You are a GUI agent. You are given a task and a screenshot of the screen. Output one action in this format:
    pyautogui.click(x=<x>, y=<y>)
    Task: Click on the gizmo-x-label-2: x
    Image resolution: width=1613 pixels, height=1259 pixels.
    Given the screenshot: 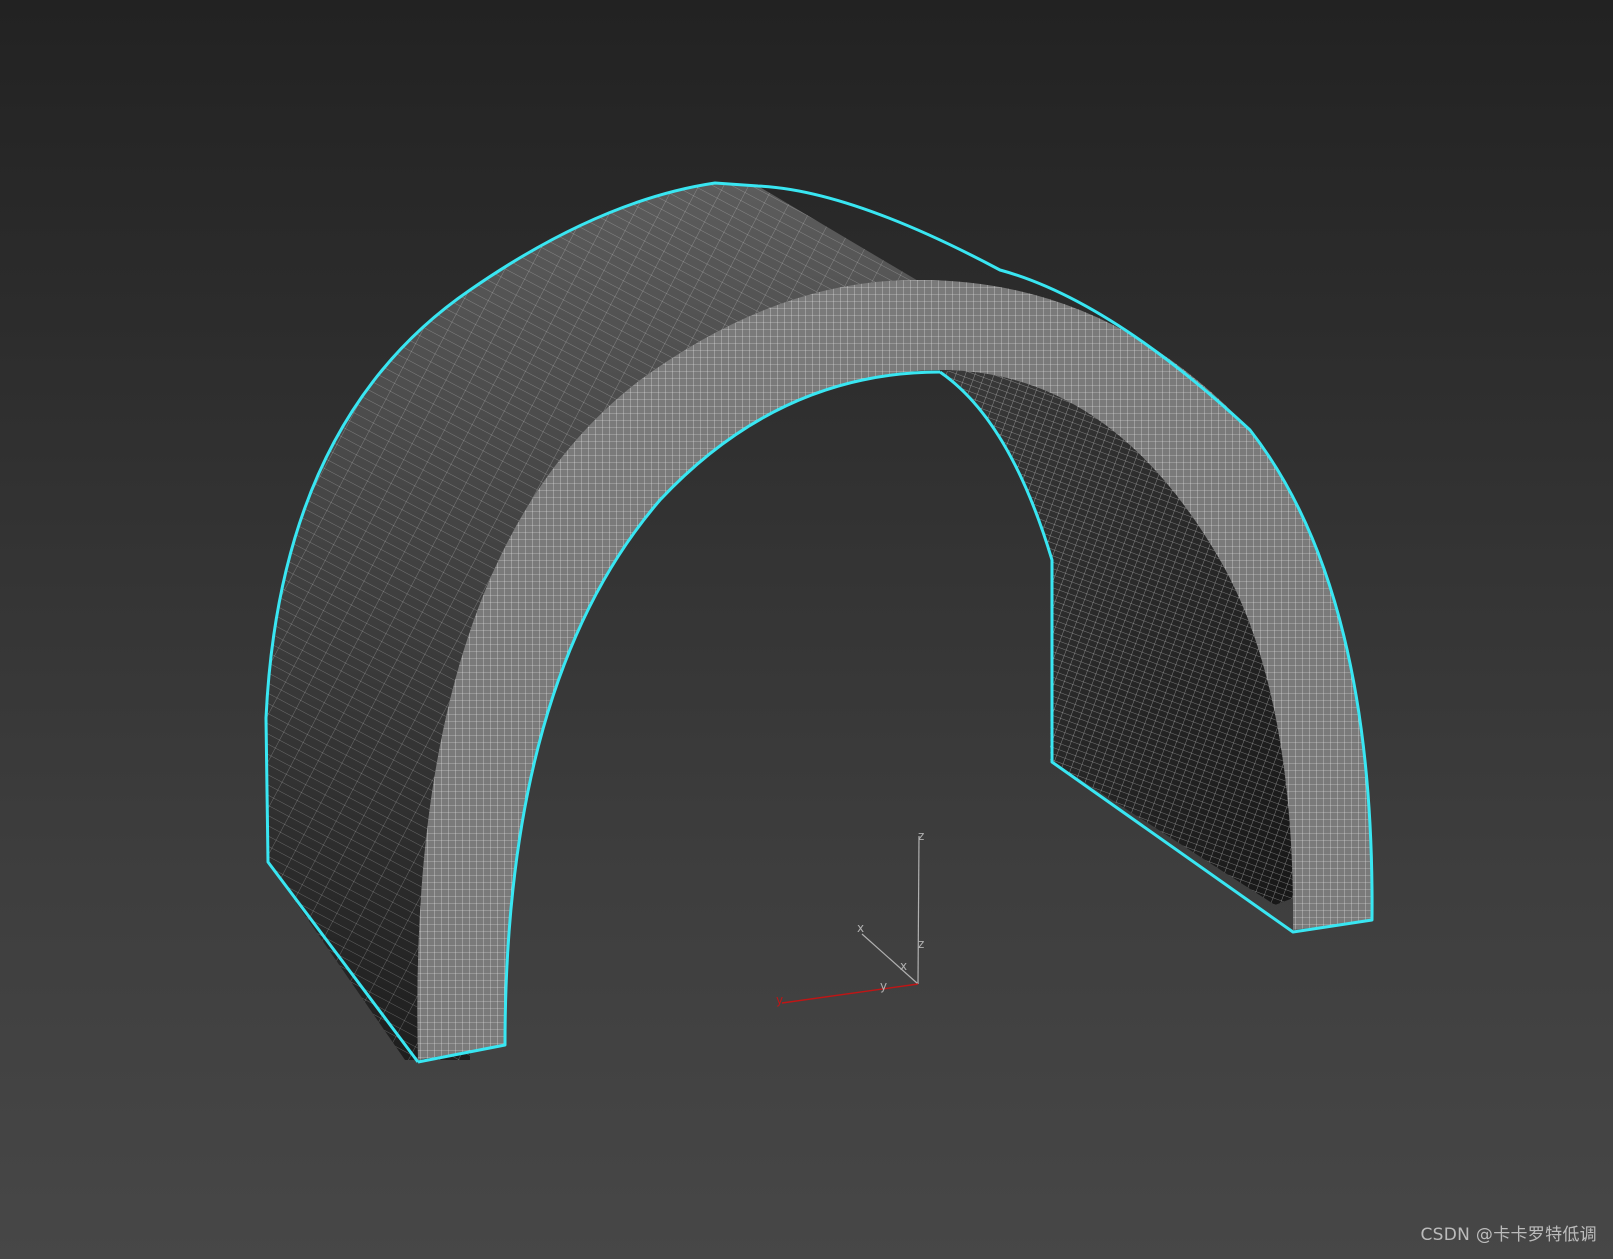 What is the action you would take?
    pyautogui.click(x=903, y=966)
    